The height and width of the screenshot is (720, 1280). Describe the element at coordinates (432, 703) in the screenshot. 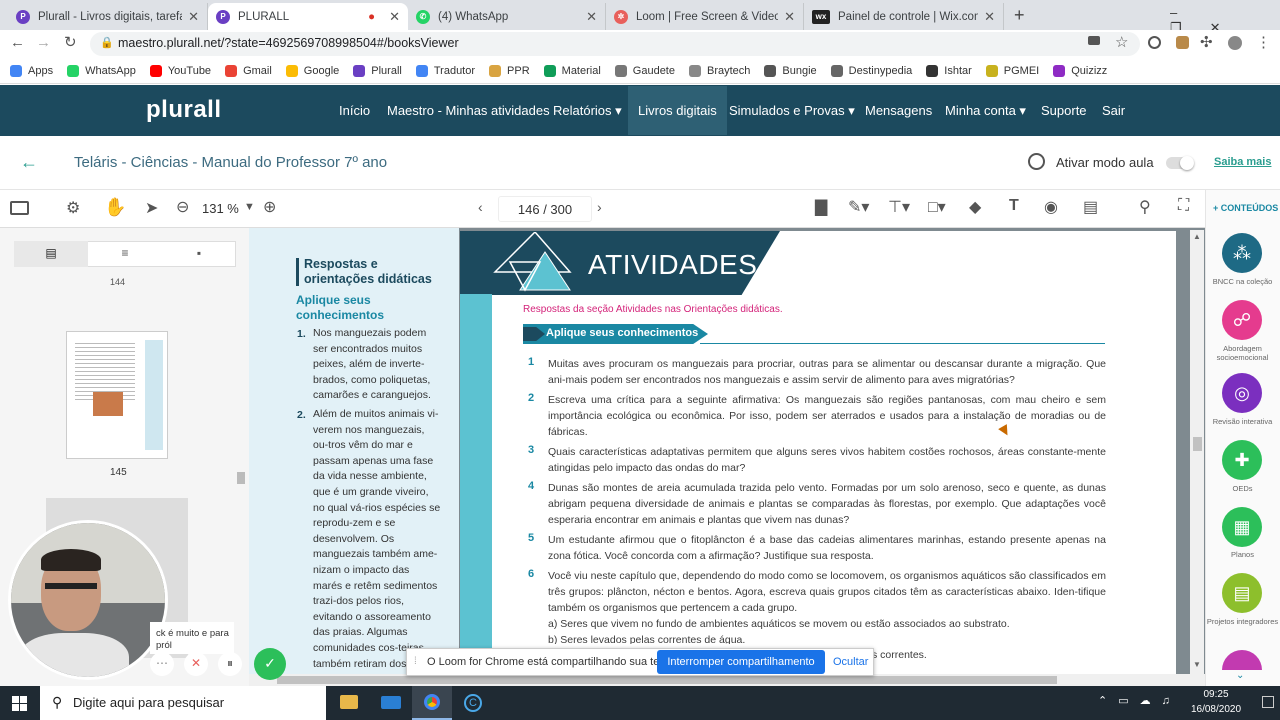

I see `chrome-taskbar-button` at that location.